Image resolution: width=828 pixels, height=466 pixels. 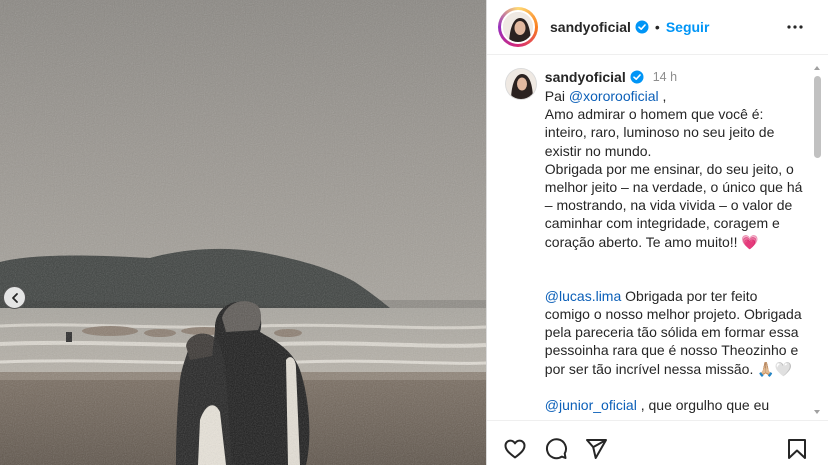 I want to click on post-timestamp: 14 h, so click(x=665, y=77).